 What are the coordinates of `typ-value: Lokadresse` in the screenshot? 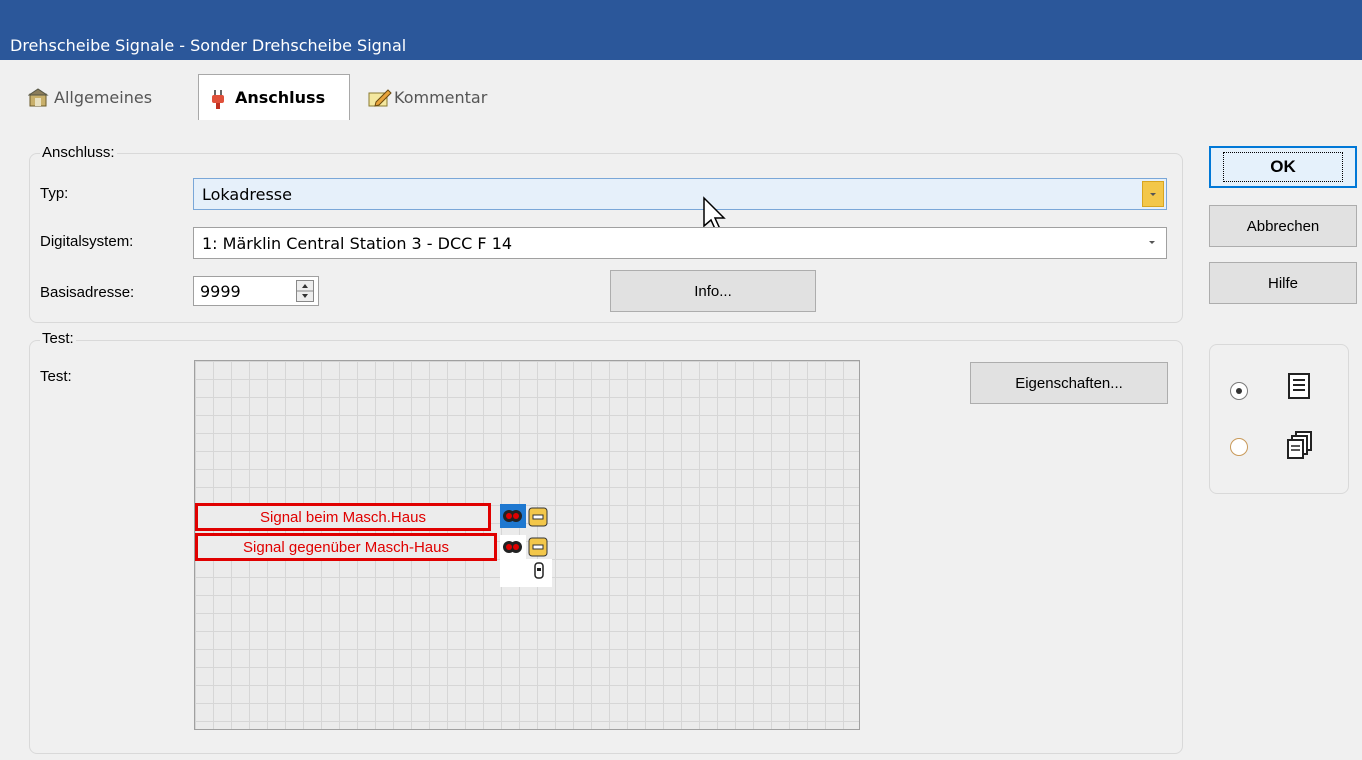 It's located at (247, 194).